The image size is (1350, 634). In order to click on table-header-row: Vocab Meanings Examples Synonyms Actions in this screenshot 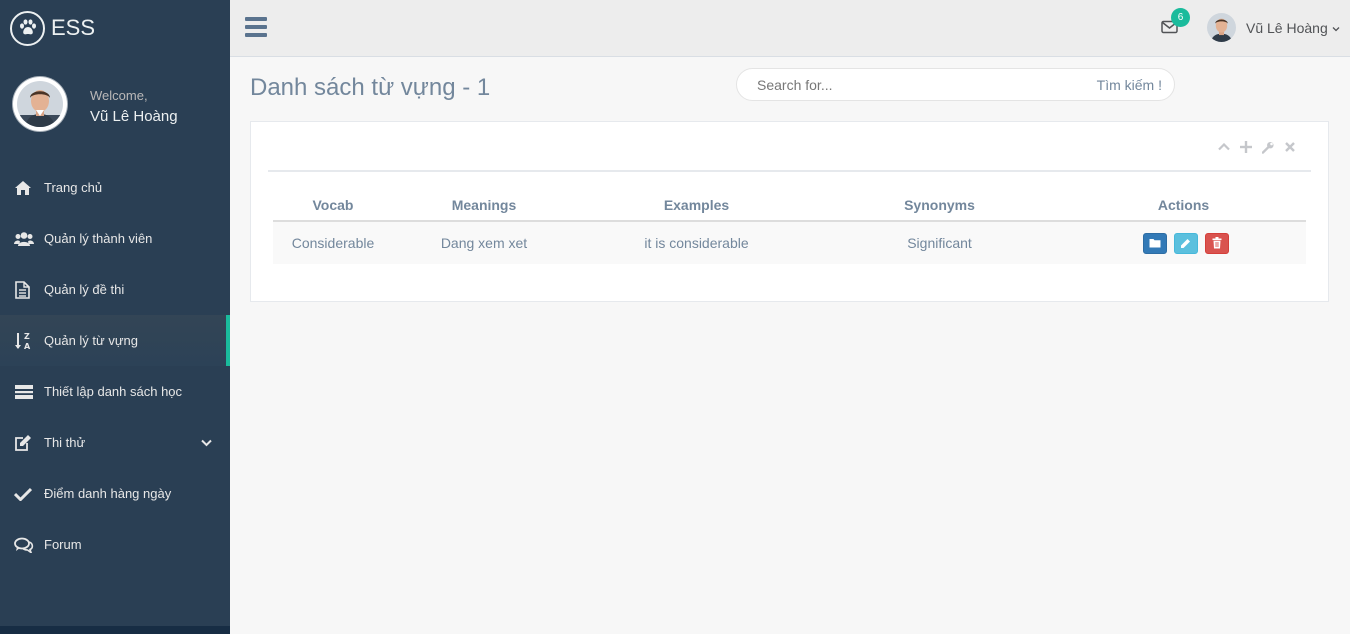, I will do `click(789, 205)`.